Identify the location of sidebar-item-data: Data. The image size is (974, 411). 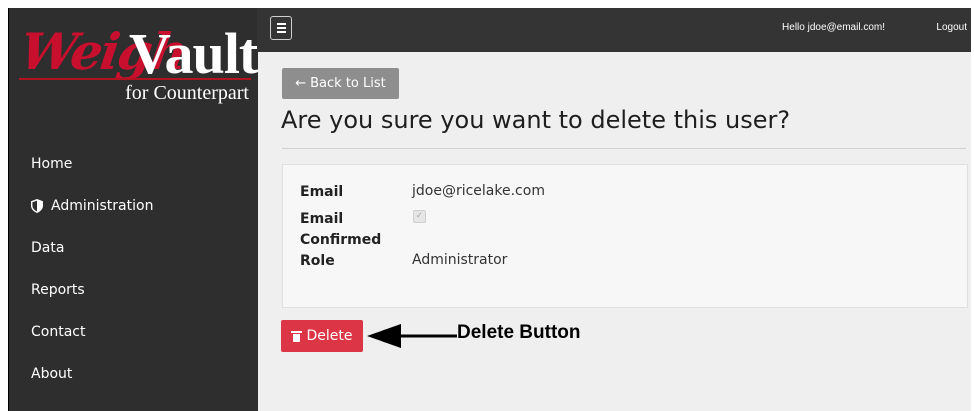
(47, 248).